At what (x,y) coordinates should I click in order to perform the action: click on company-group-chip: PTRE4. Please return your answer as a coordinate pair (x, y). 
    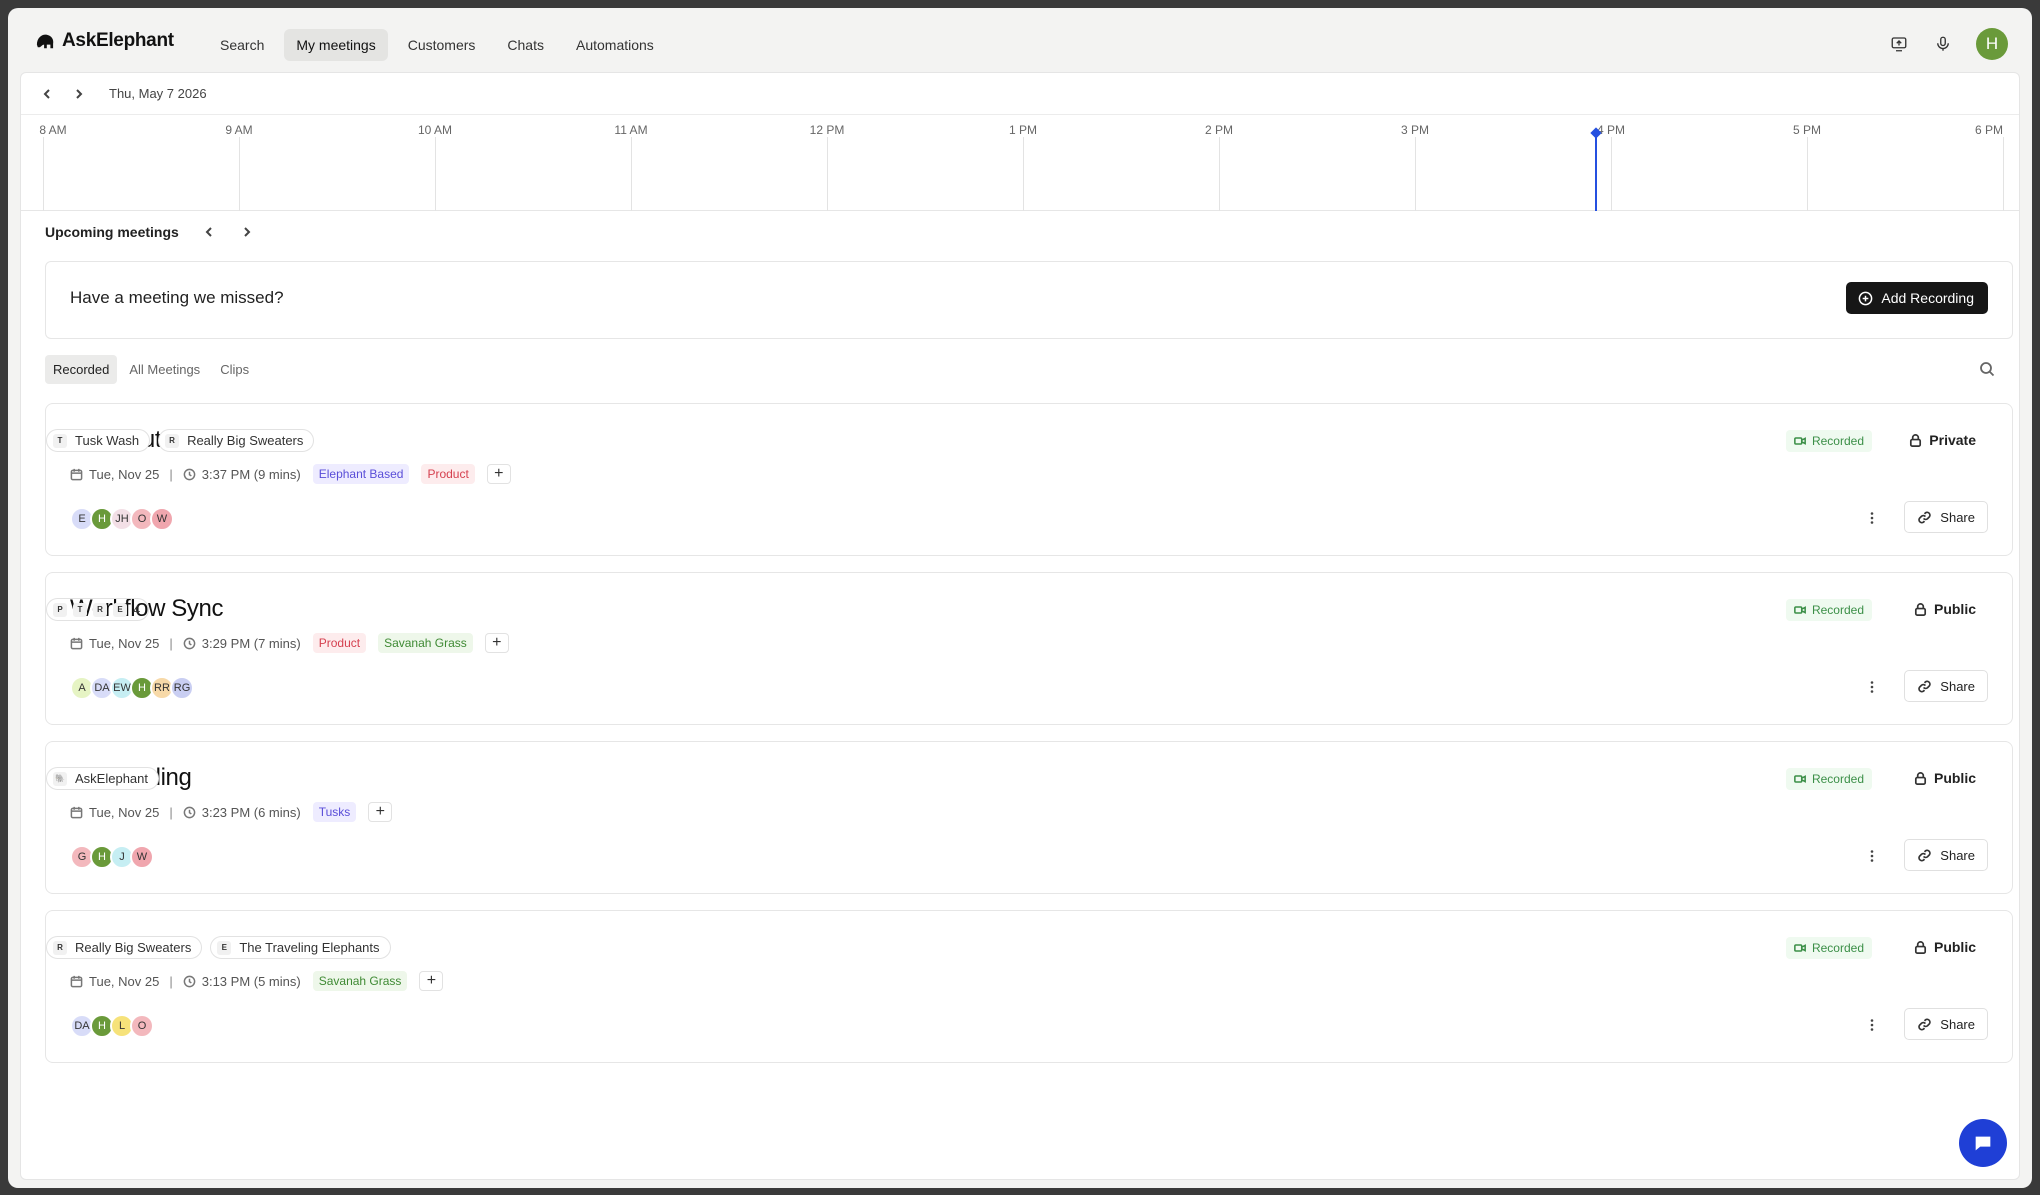
    Looking at the image, I should click on (98, 609).